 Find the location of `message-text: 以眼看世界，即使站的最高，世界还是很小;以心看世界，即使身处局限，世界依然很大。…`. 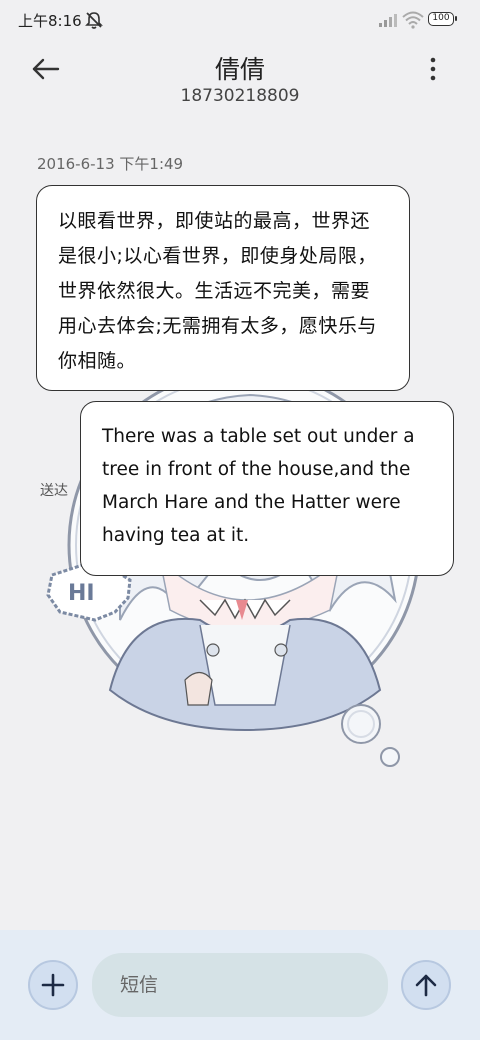

message-text: 以眼看世界，即使站的最高，世界还是很小;以心看世界，即使身处局限，世界依然很大。… is located at coordinates (217, 291).